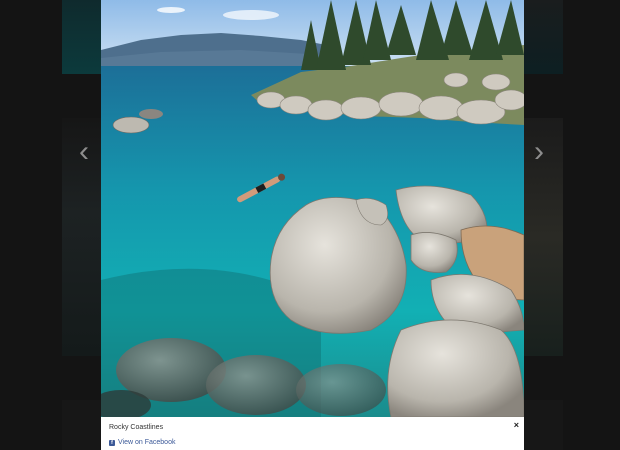  I want to click on chevron-right-icon: ›, so click(539, 151).